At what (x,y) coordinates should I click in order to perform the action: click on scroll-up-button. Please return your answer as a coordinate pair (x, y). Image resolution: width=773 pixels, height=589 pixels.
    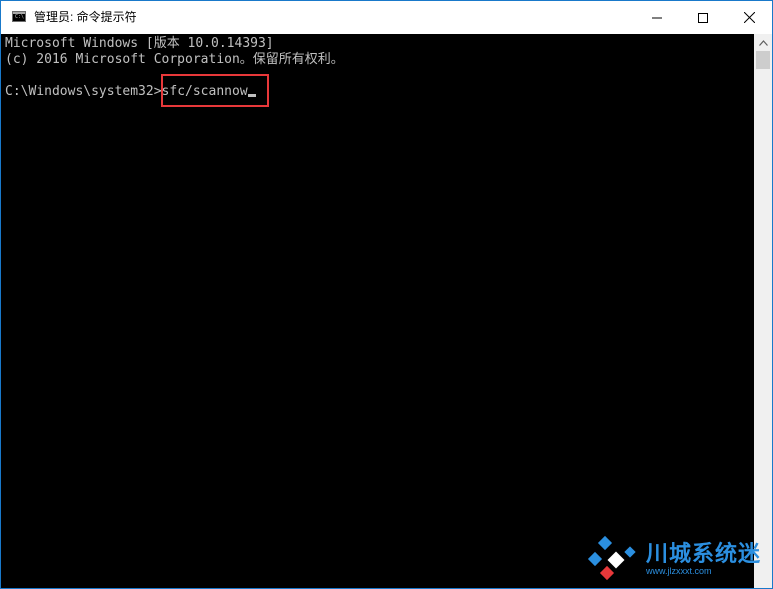
    Looking at the image, I should click on (763, 42).